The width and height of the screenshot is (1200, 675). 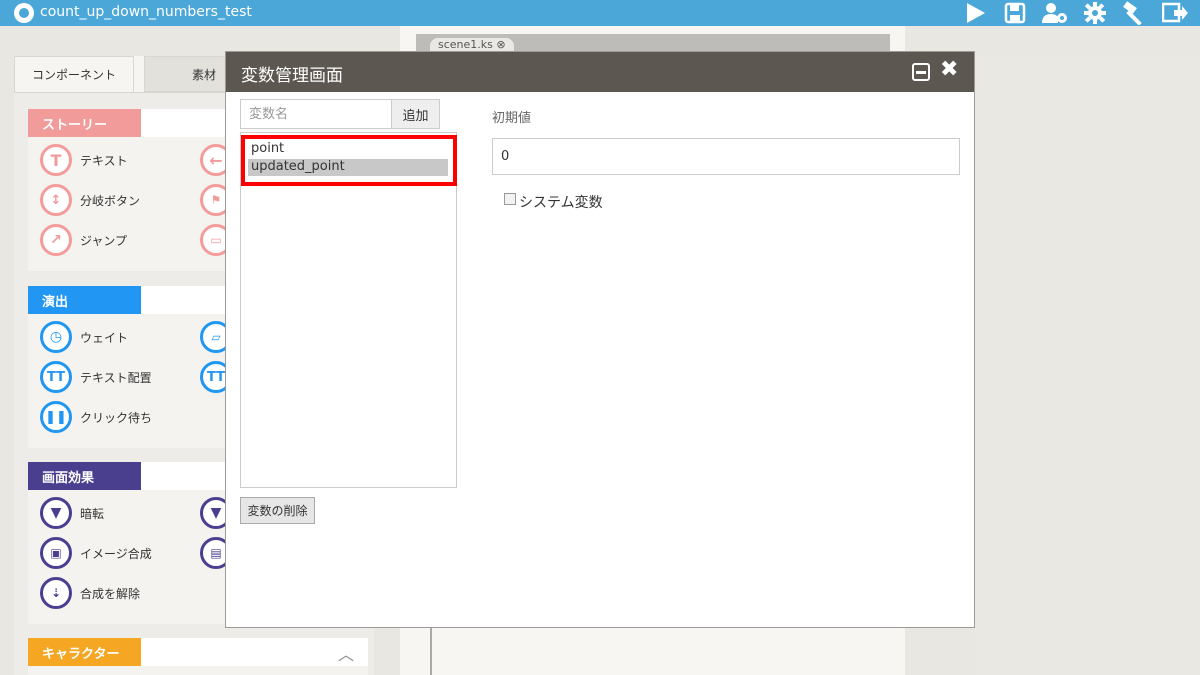 I want to click on component-text: T テキスト, so click(x=84, y=160).